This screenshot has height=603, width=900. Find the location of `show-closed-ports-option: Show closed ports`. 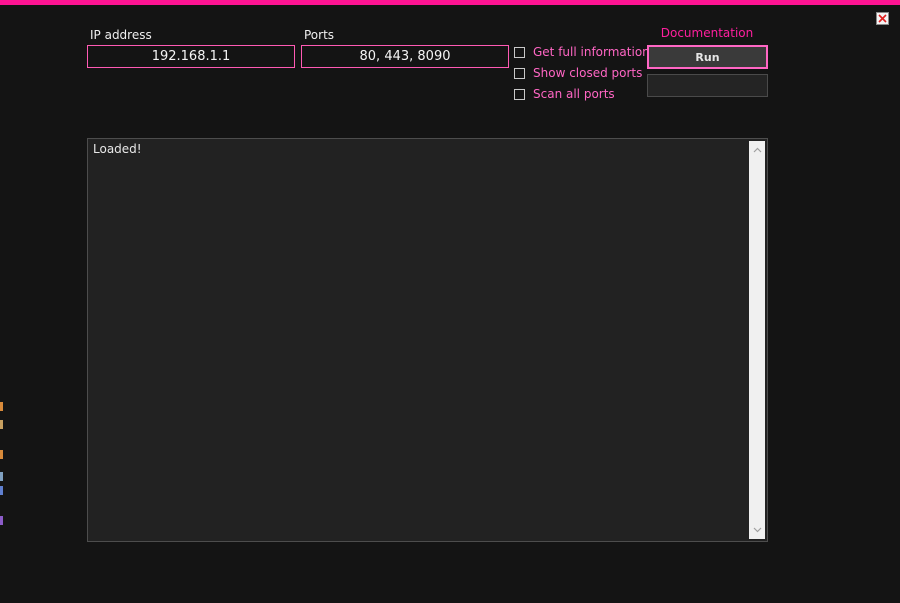

show-closed-ports-option: Show closed ports is located at coordinates (578, 73).